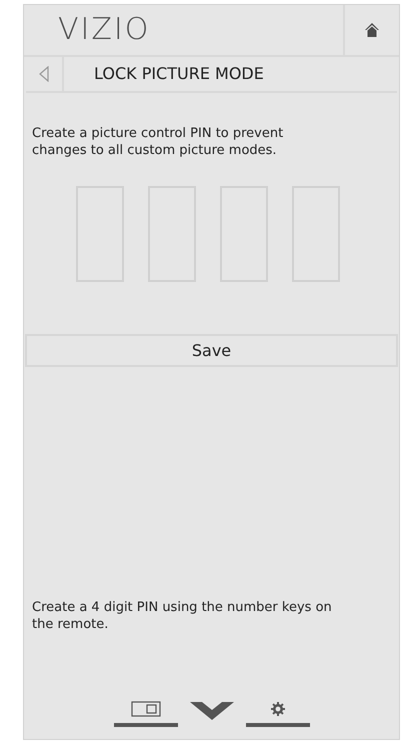  What do you see at coordinates (211, 350) in the screenshot?
I see `save-button: Save` at bounding box center [211, 350].